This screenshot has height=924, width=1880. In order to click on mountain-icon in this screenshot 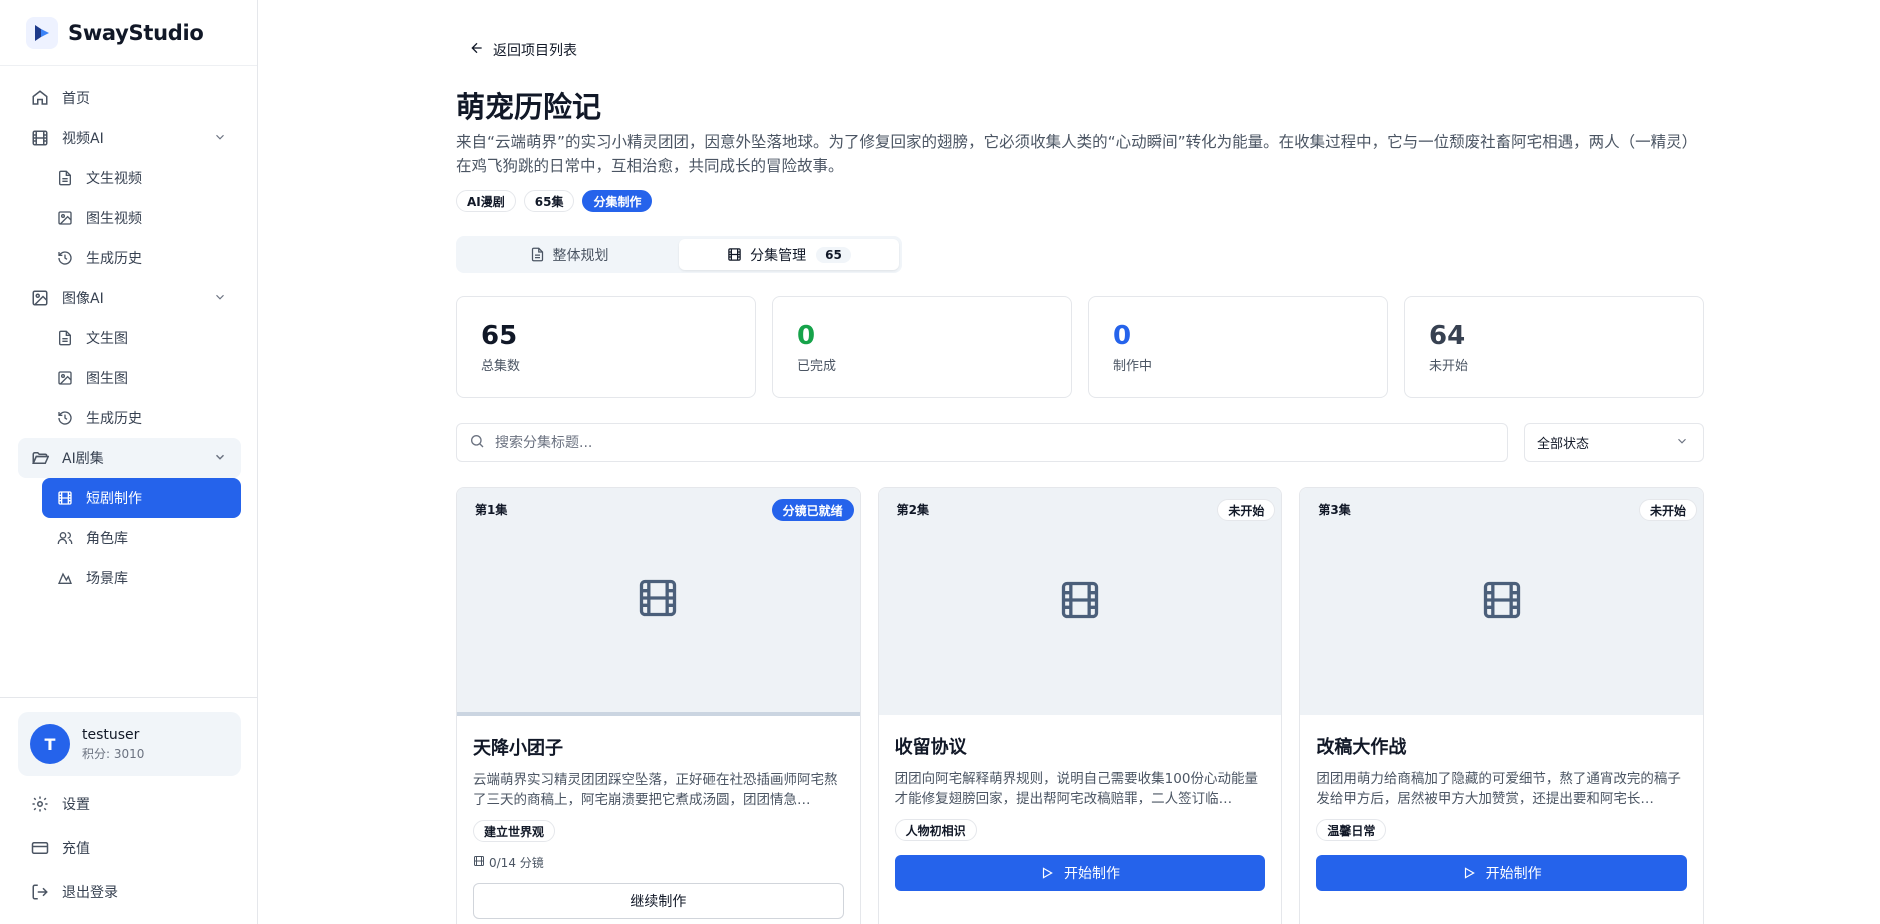, I will do `click(65, 578)`.